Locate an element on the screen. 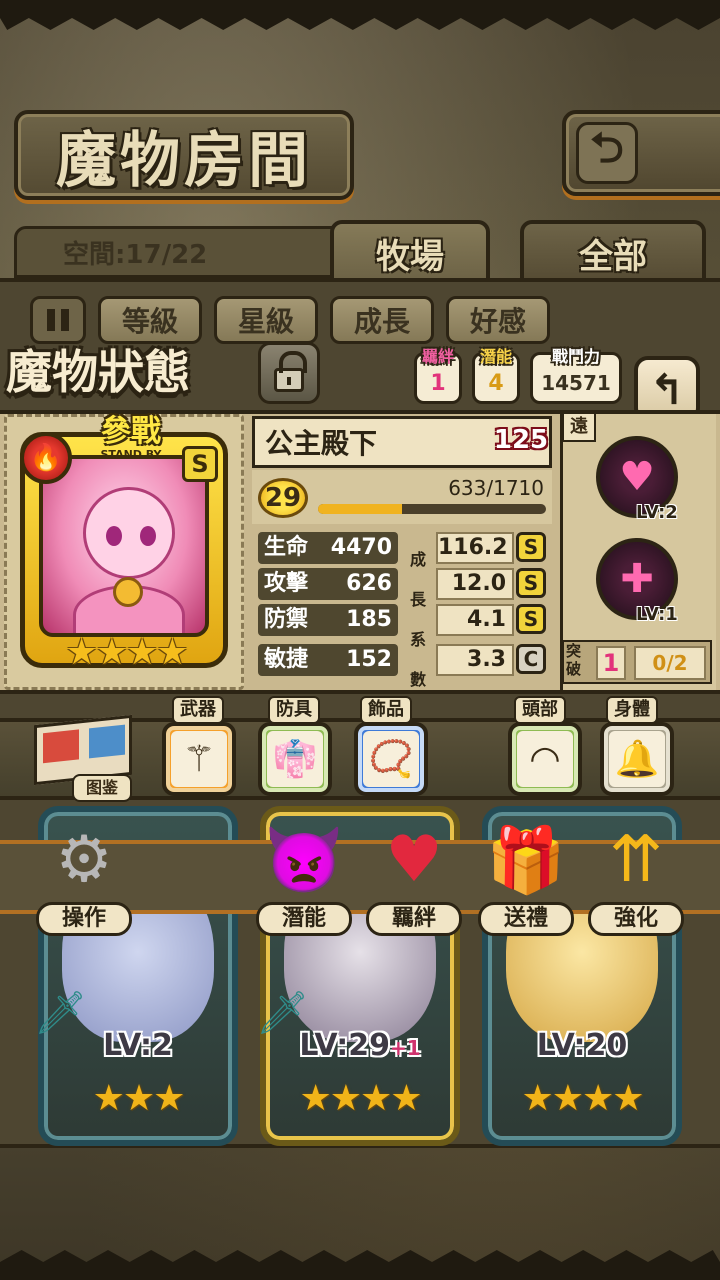 Image resolution: width=720 pixels, height=1280 pixels. grade-badge: C is located at coordinates (531, 659).